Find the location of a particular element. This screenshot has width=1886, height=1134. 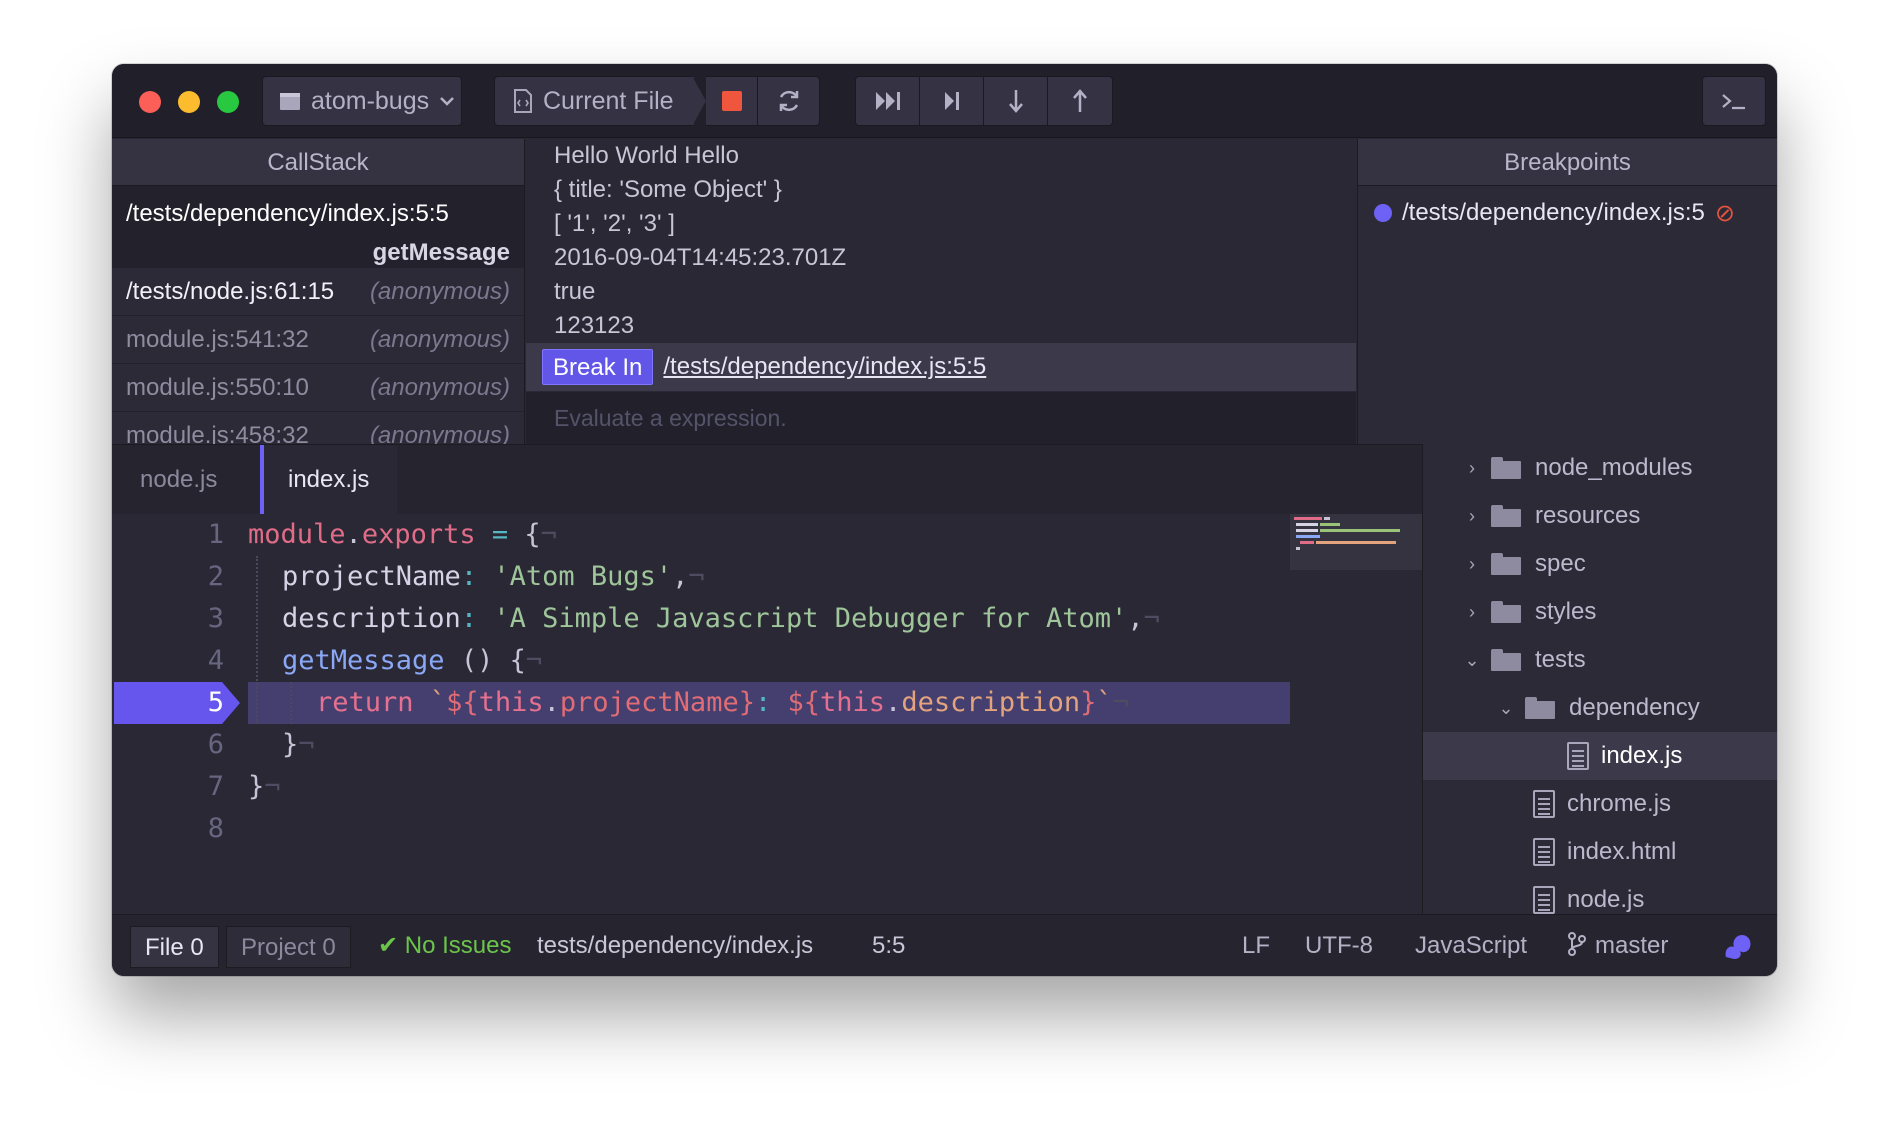

cursor-position: 5:5 is located at coordinates (888, 945).